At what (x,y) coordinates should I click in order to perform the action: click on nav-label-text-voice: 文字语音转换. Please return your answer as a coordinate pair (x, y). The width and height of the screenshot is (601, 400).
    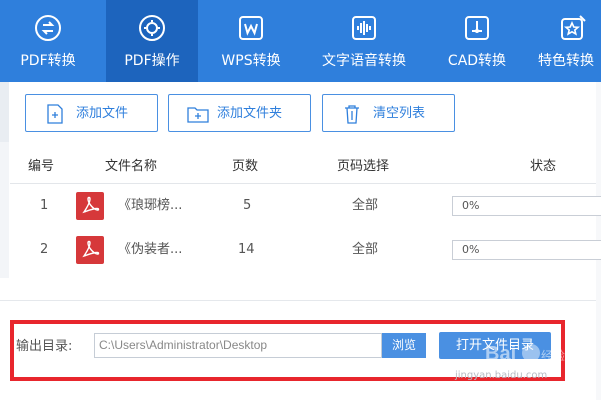
    Looking at the image, I should click on (364, 61).